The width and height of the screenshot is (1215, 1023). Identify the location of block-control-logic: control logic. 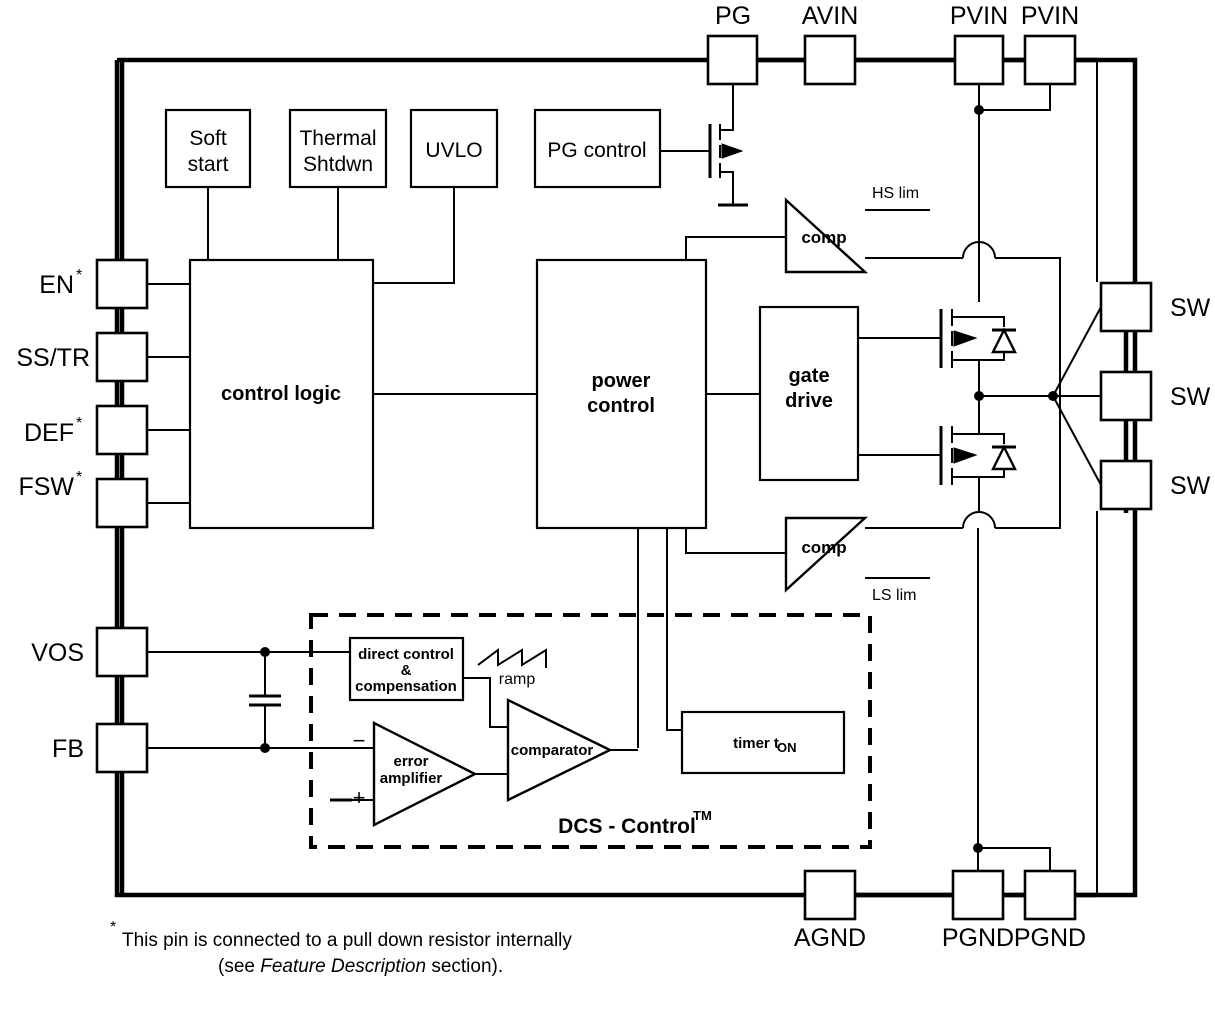
(362, 394).